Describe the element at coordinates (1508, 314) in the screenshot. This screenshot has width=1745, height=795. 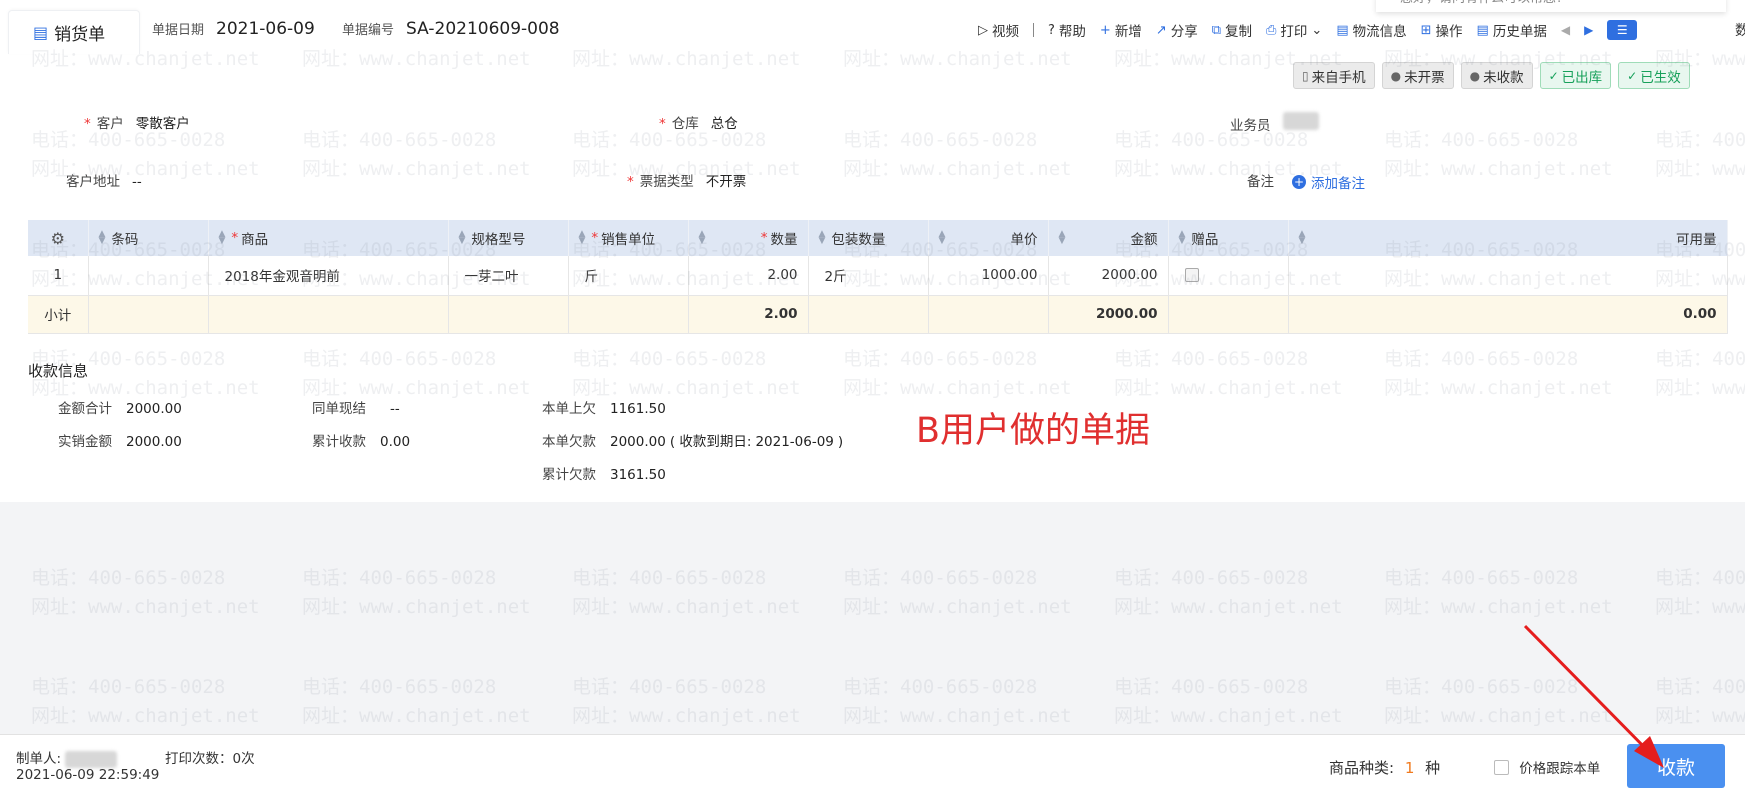
I see `subtotal-available: 0.00` at that location.